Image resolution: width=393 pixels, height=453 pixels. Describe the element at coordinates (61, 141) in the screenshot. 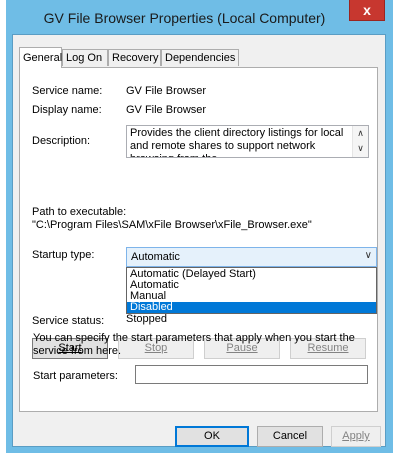

I see `description-label: Description:` at that location.